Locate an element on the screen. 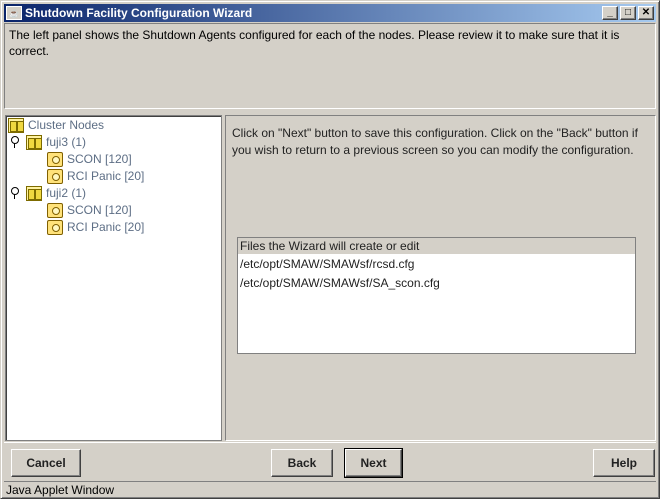 The height and width of the screenshot is (499, 660). tree-node-label: fuji3 (1) is located at coordinates (66, 142).